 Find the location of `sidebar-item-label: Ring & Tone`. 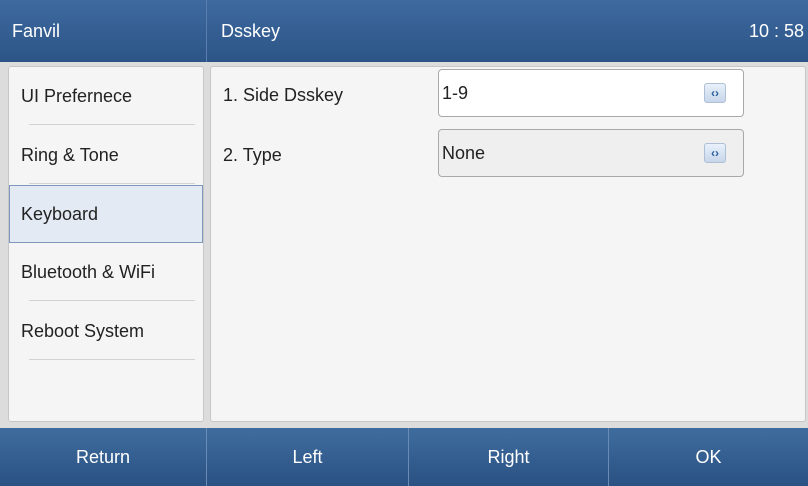

sidebar-item-label: Ring & Tone is located at coordinates (70, 155).